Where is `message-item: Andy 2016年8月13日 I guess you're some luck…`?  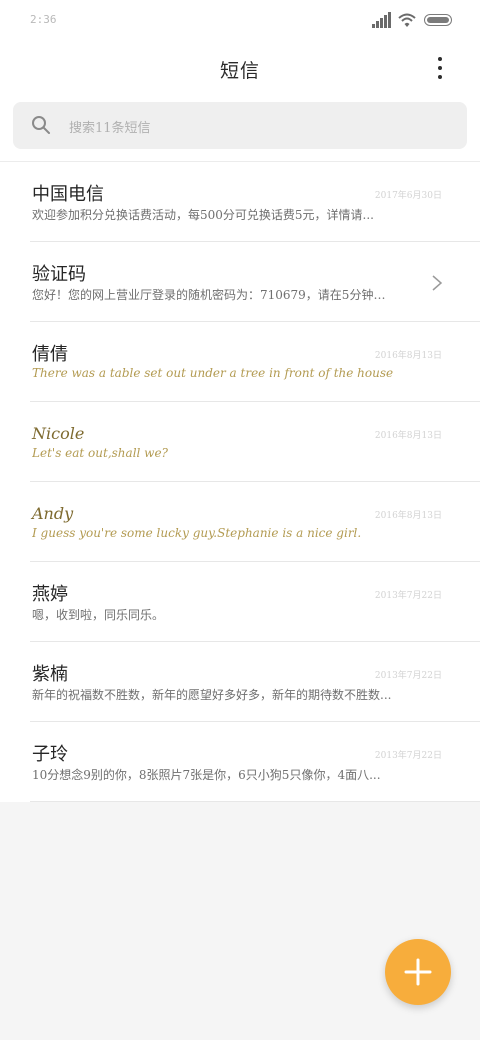 message-item: Andy 2016年8月13日 I guess you're some luck… is located at coordinates (240, 522).